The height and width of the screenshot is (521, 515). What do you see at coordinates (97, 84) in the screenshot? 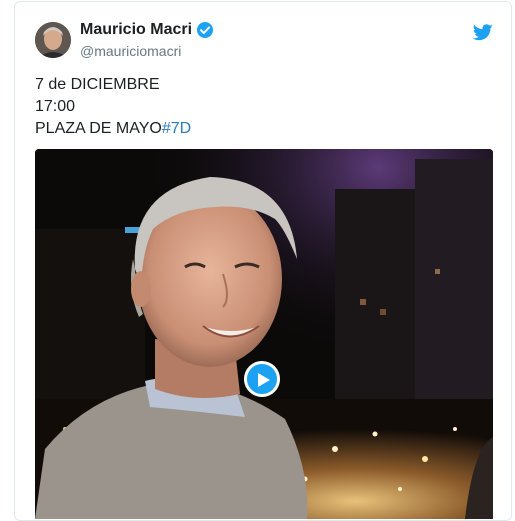
I see `tweet-text-line-date: 7 de DICIEMBRE` at bounding box center [97, 84].